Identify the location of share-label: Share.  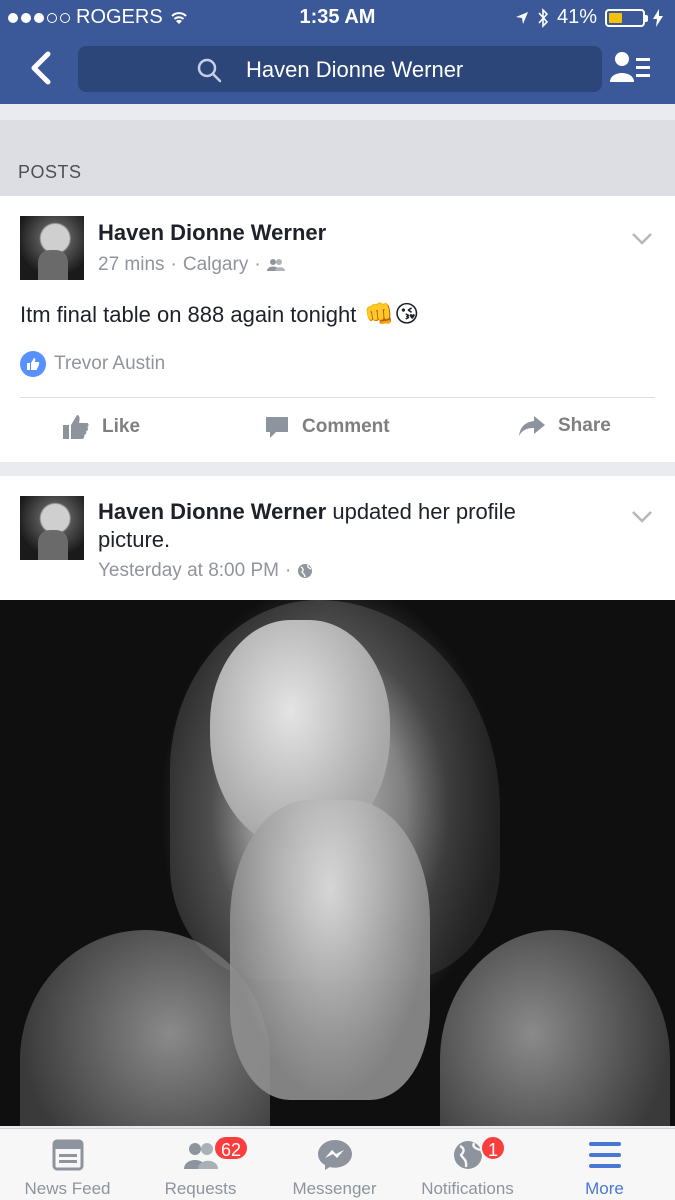
(584, 425).